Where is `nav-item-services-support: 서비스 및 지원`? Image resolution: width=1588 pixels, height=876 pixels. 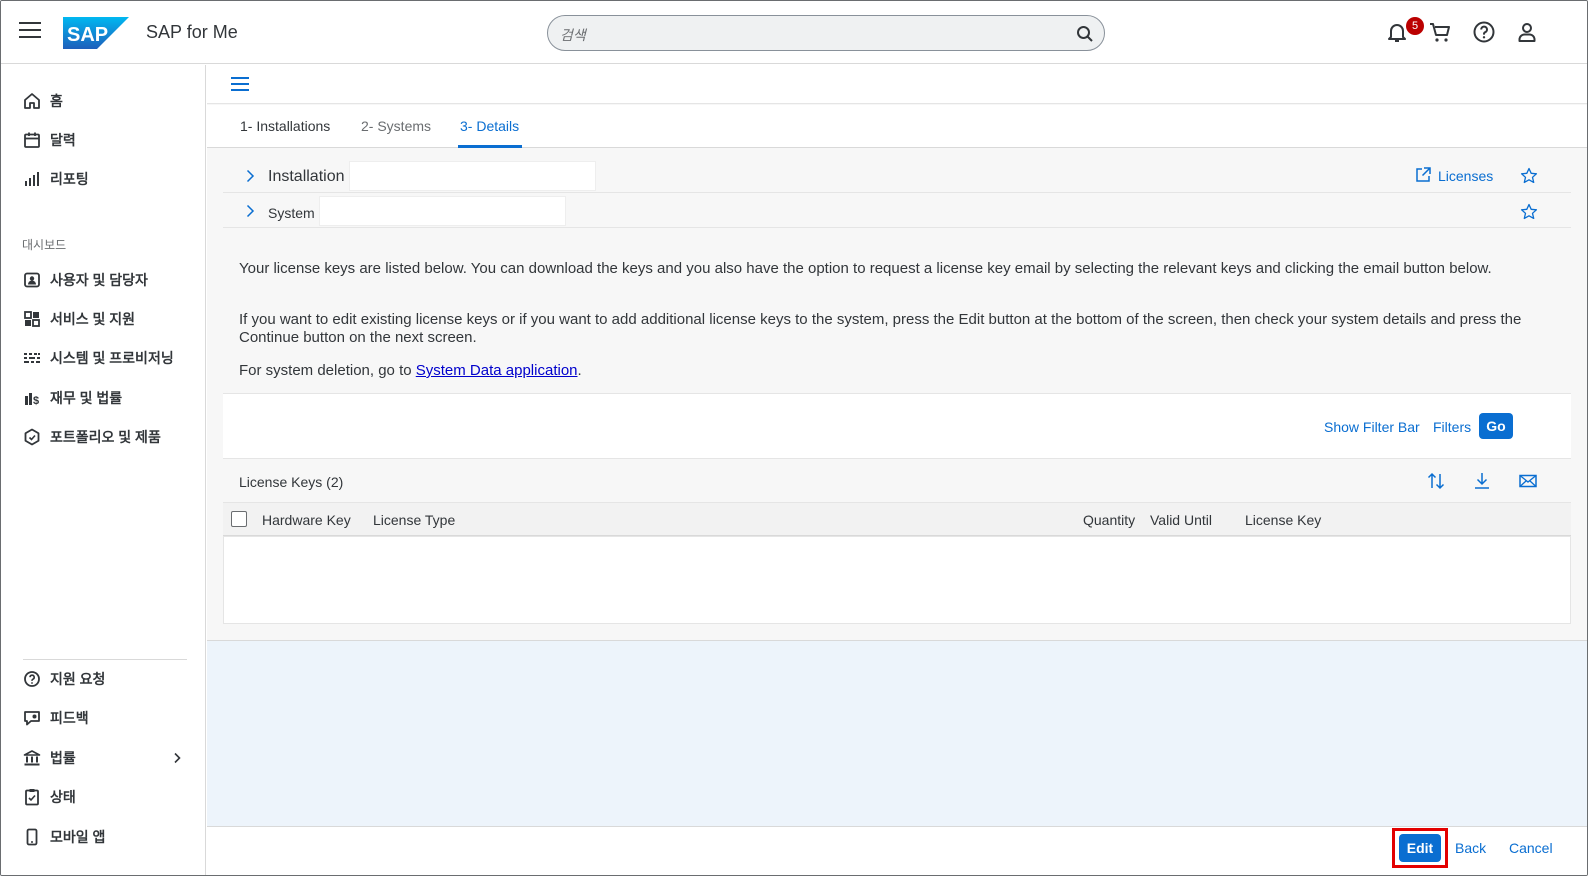 nav-item-services-support: 서비스 및 지원 is located at coordinates (79, 319).